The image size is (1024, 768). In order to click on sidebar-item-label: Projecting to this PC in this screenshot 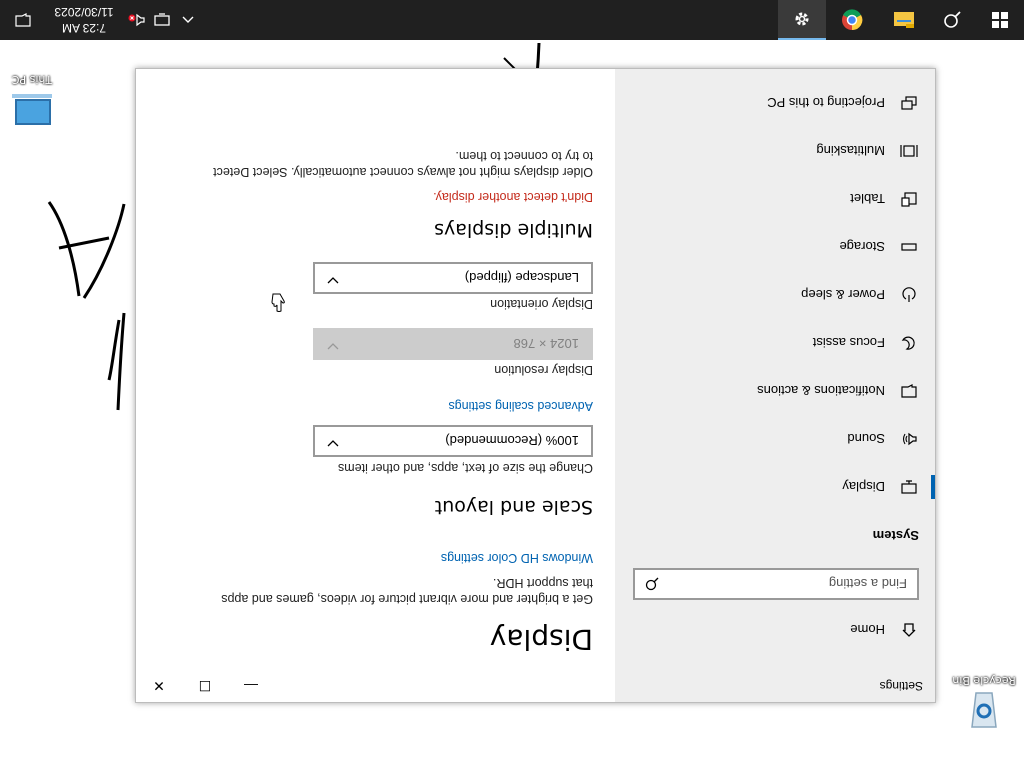, I will do `click(826, 103)`.